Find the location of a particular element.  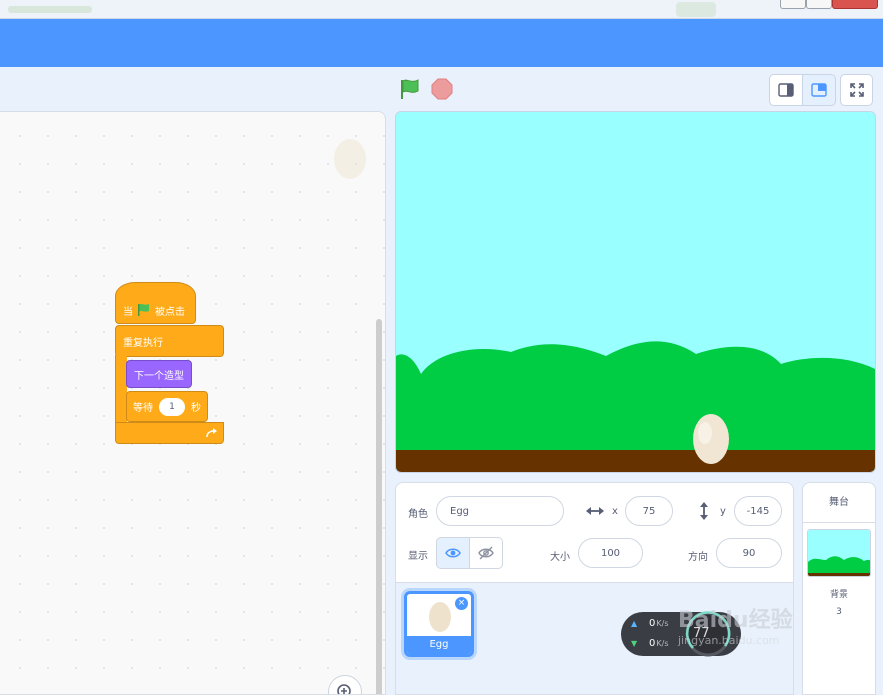

small-stage-button is located at coordinates (786, 90).